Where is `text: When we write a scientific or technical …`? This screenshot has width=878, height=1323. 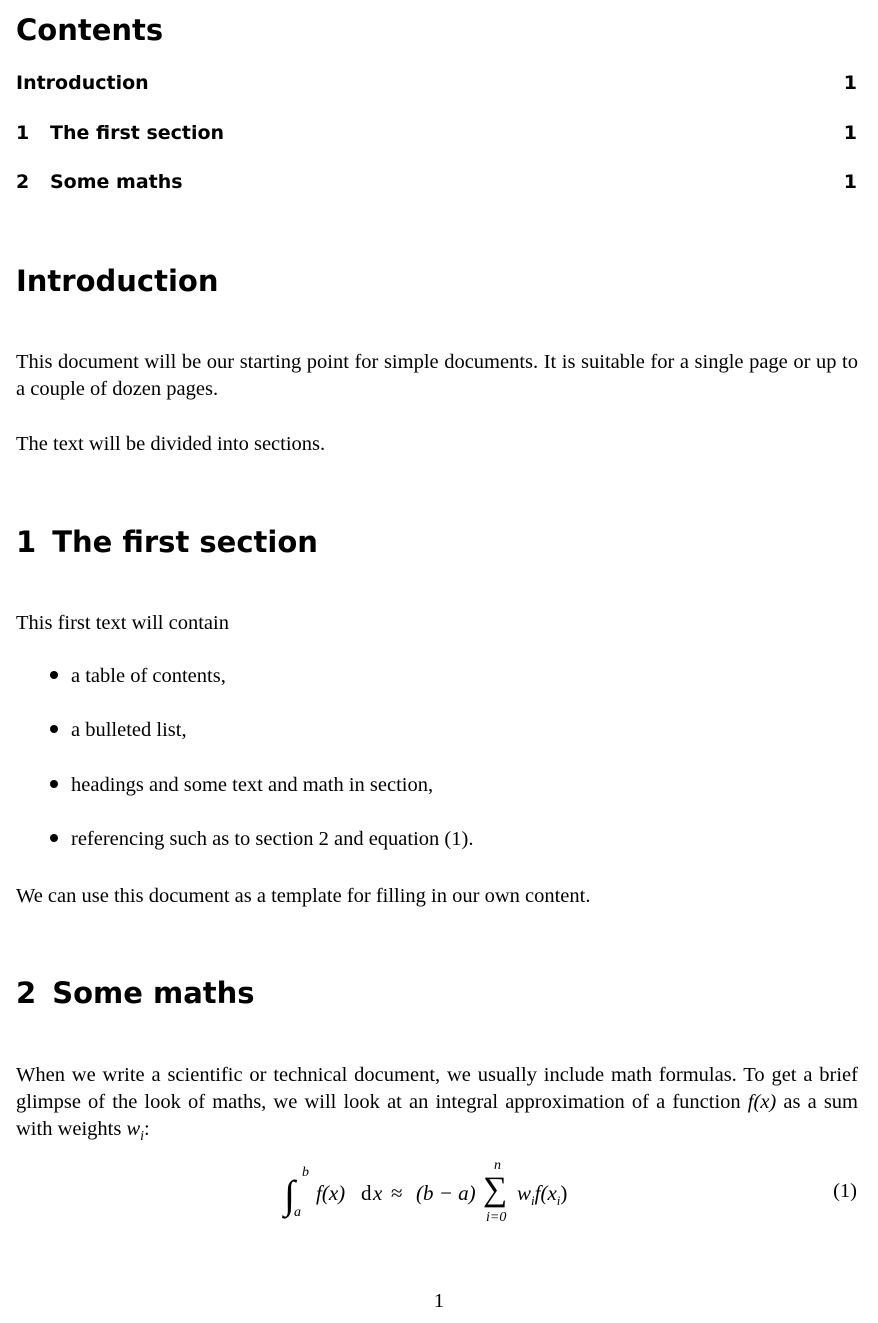
text: When we write a scientific or technical … is located at coordinates (437, 1088).